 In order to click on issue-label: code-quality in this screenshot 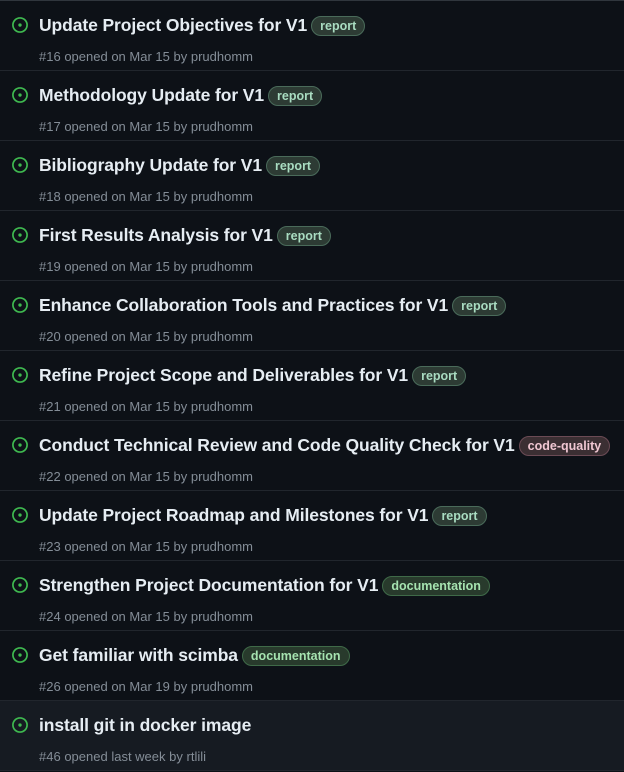, I will do `click(564, 445)`.